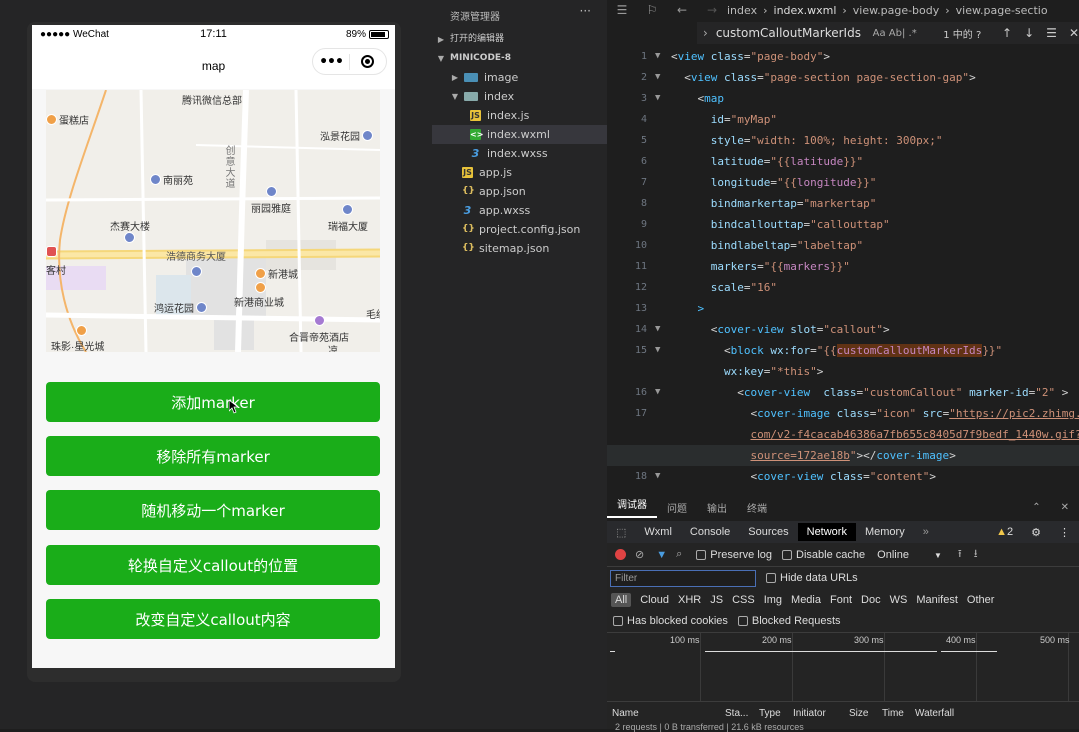  Describe the element at coordinates (379, 34) in the screenshot. I see `battery-icon` at that location.